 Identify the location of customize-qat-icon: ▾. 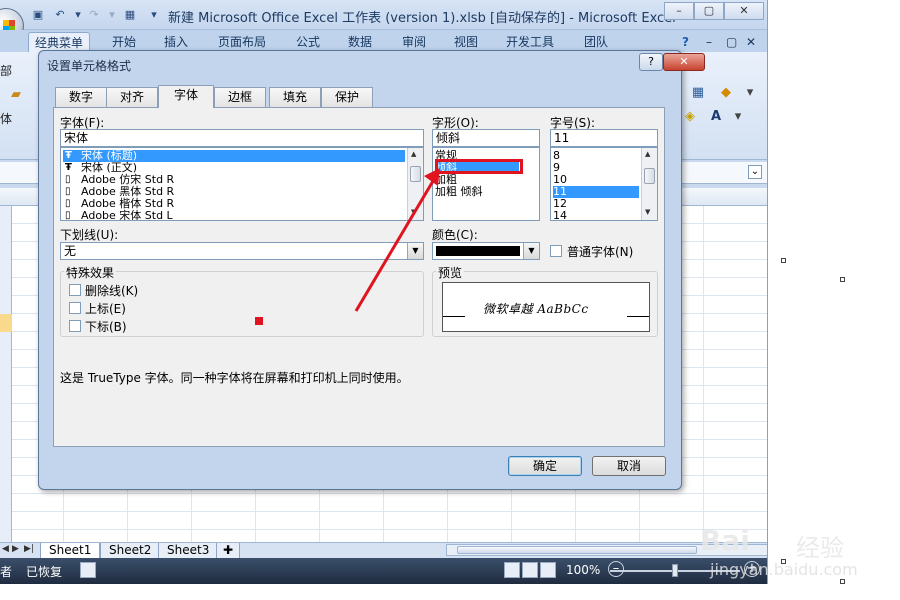
(154, 15).